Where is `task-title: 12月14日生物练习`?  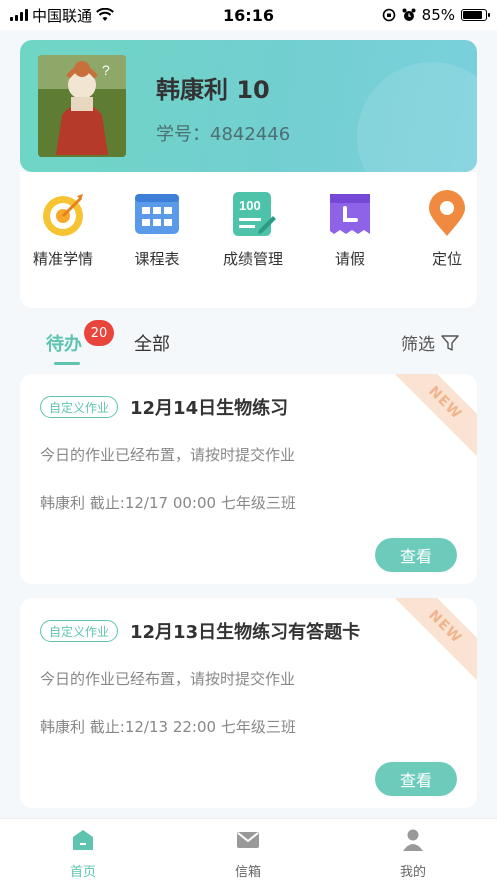 task-title: 12月14日生物练习 is located at coordinates (209, 408).